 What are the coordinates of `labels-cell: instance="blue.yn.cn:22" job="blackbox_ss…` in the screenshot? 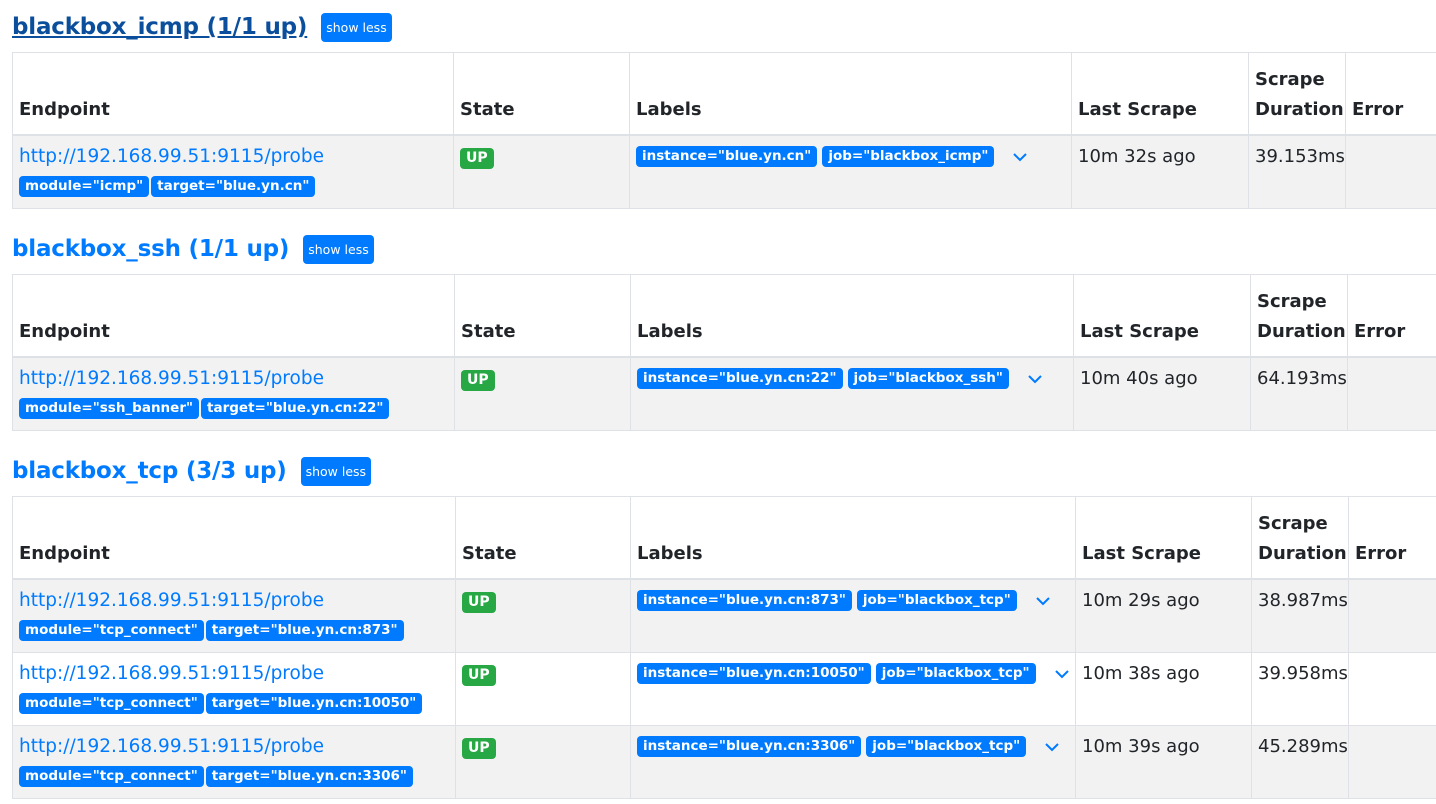 It's located at (852, 393).